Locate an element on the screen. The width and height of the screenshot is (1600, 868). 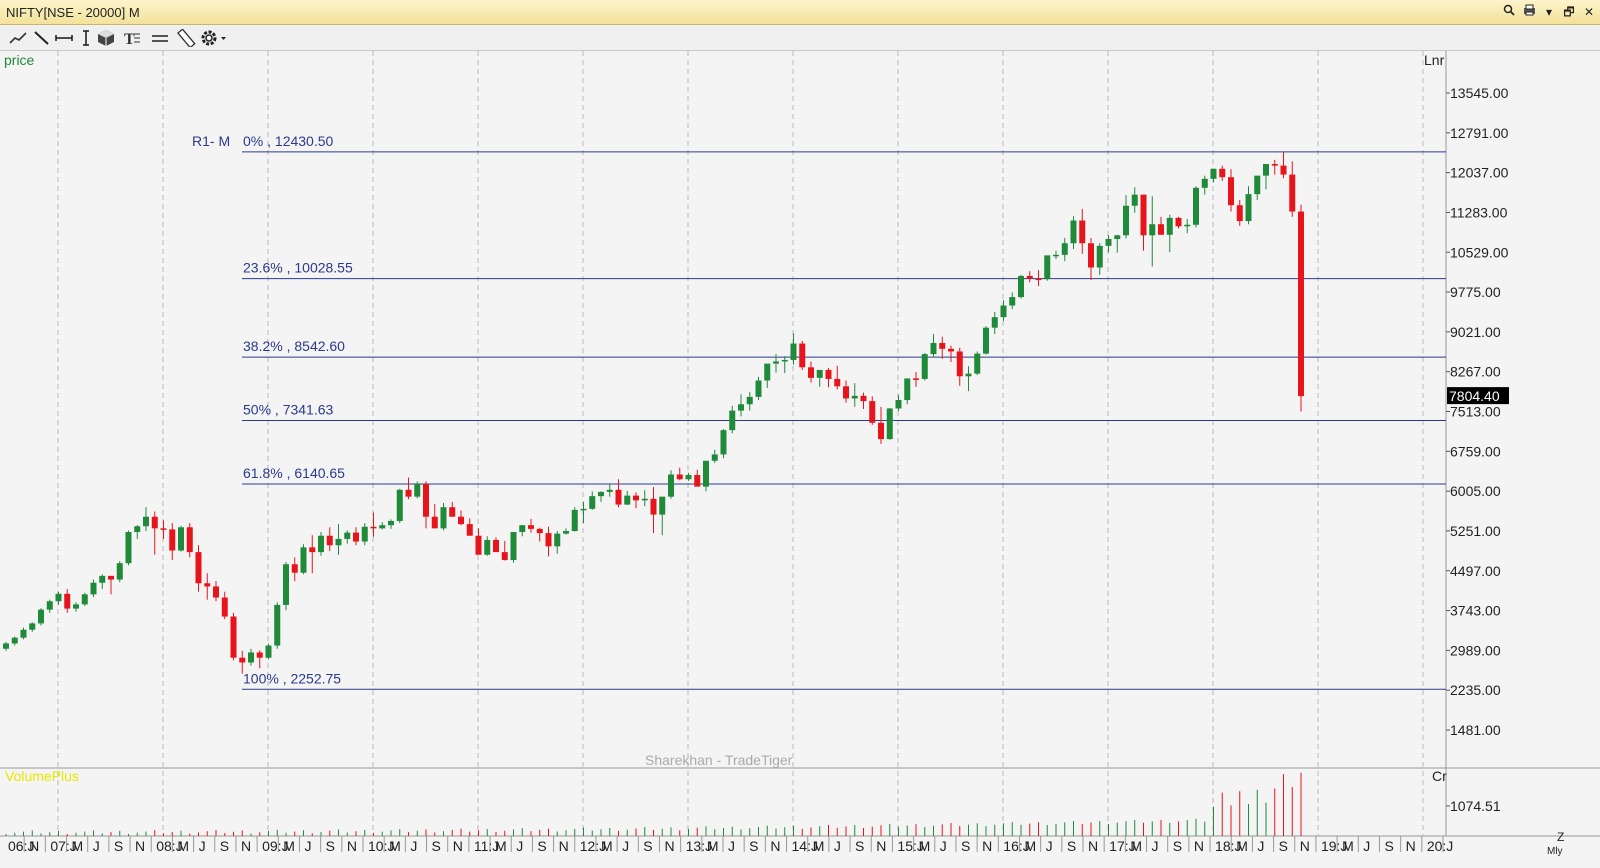
text-tool-icon: T is located at coordinates (132, 38).